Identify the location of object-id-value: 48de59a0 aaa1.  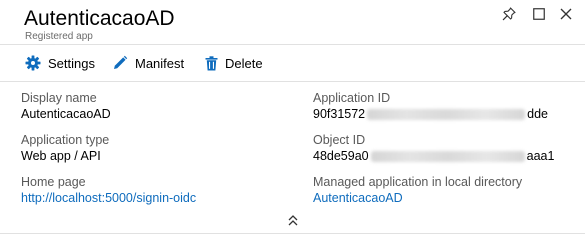
(433, 156).